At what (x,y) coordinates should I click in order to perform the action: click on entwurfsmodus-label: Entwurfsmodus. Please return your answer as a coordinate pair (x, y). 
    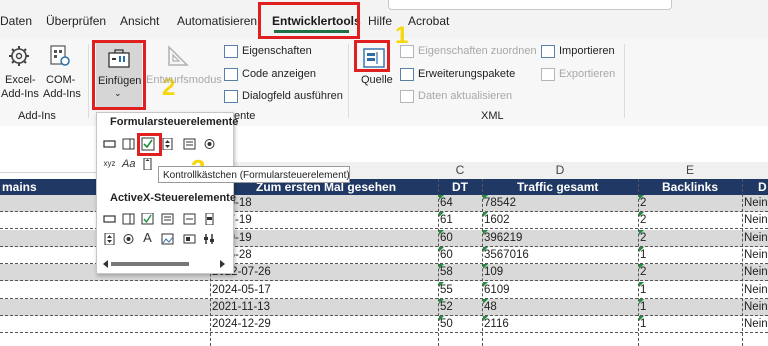
    Looking at the image, I should click on (184, 80).